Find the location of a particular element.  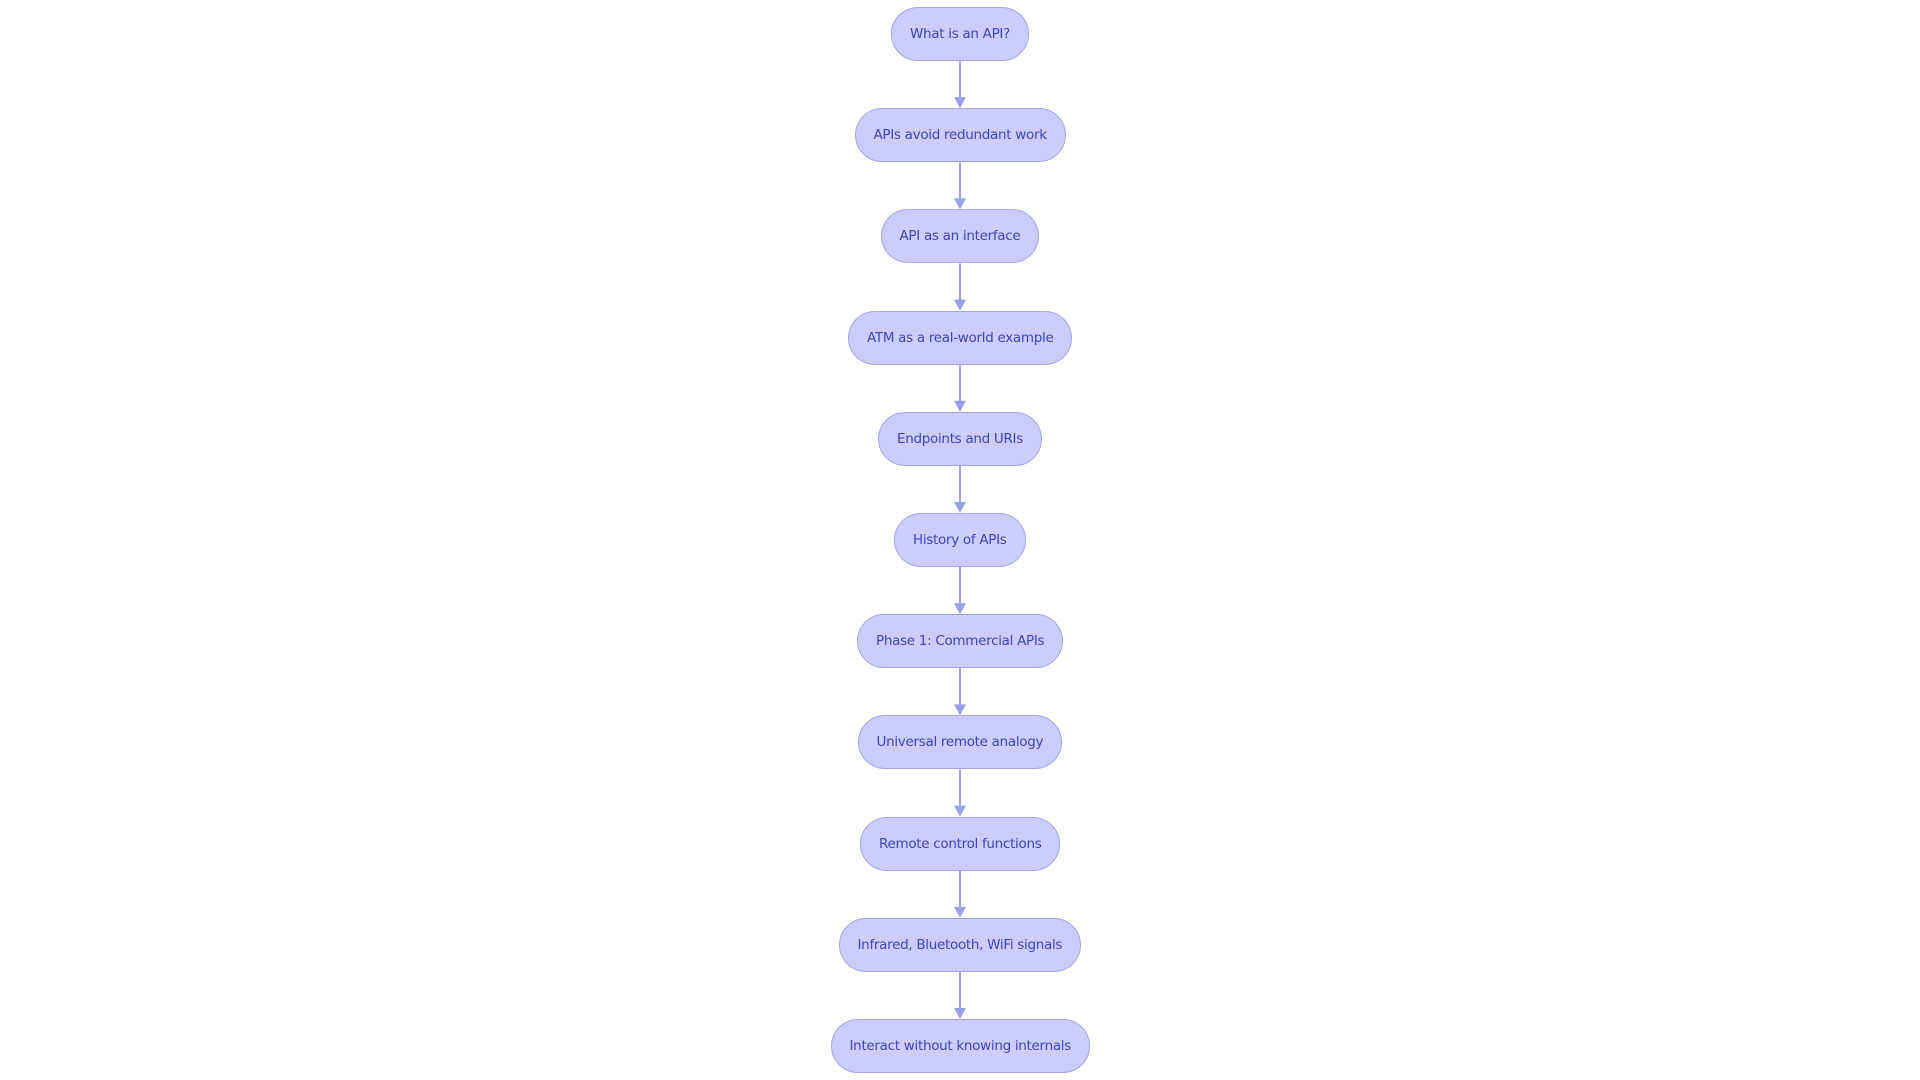

flowchart-node: APIs avoid redundant work is located at coordinates (960, 135).